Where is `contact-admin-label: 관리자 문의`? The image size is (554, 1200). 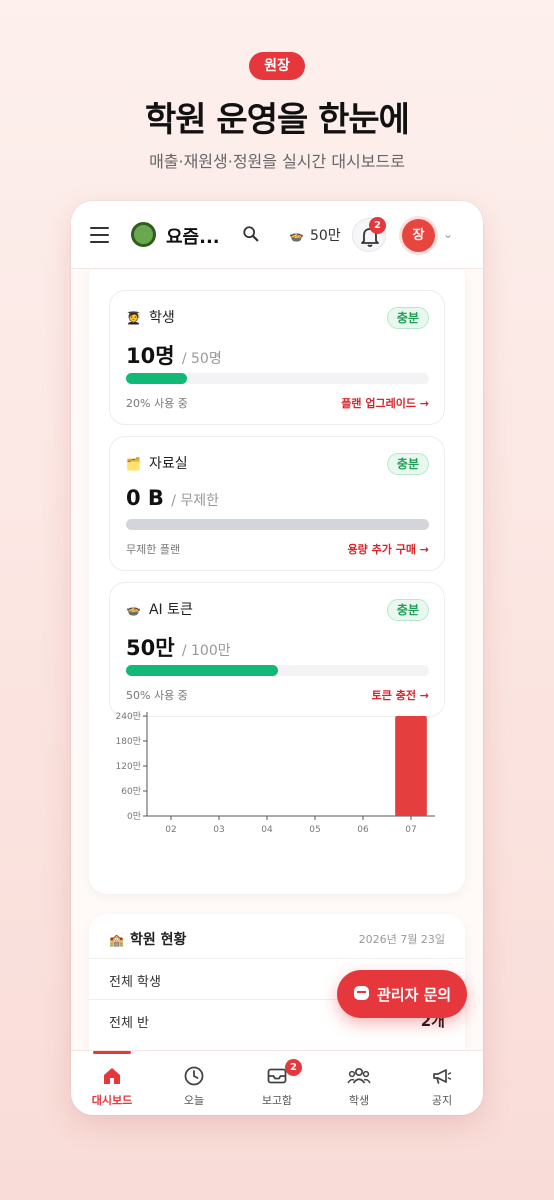 contact-admin-label: 관리자 문의 is located at coordinates (414, 995).